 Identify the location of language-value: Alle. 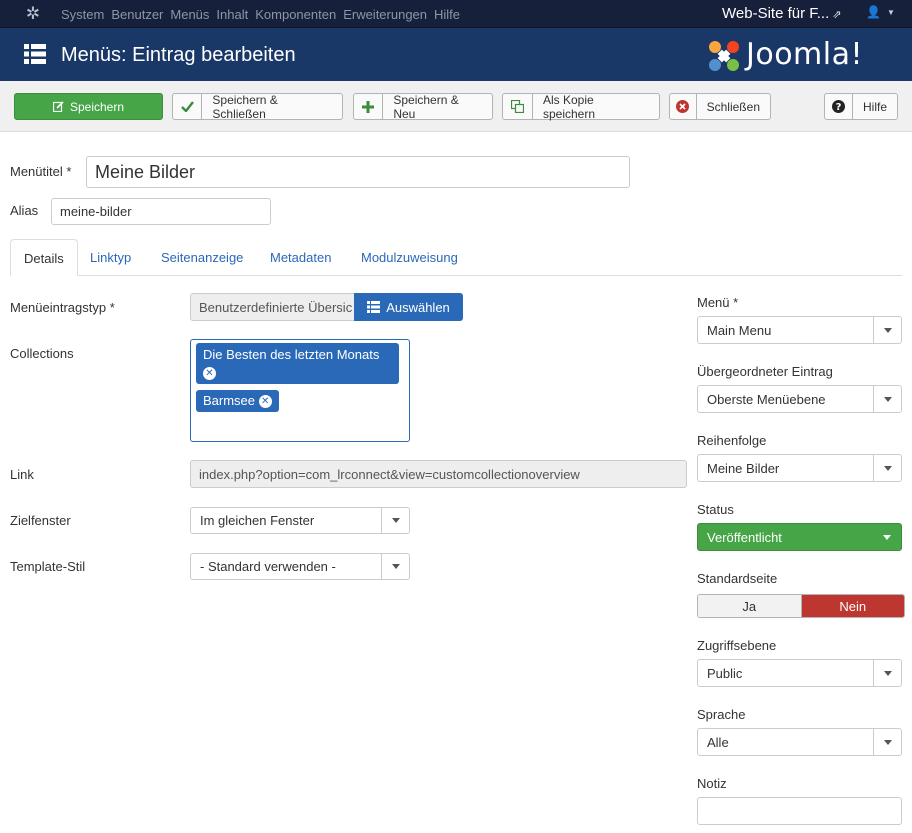
(718, 742).